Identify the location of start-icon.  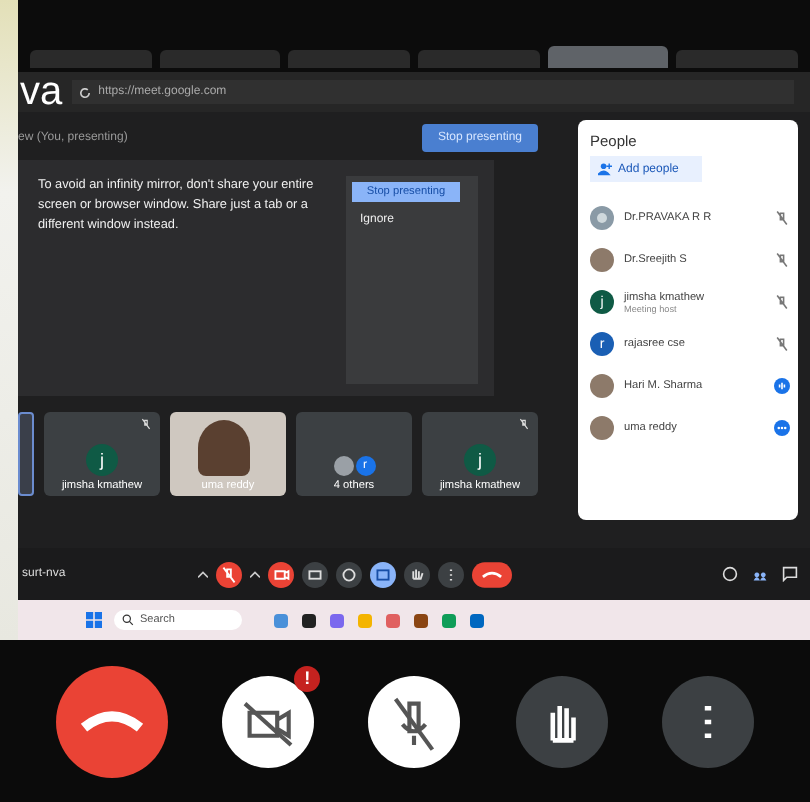
(94, 620).